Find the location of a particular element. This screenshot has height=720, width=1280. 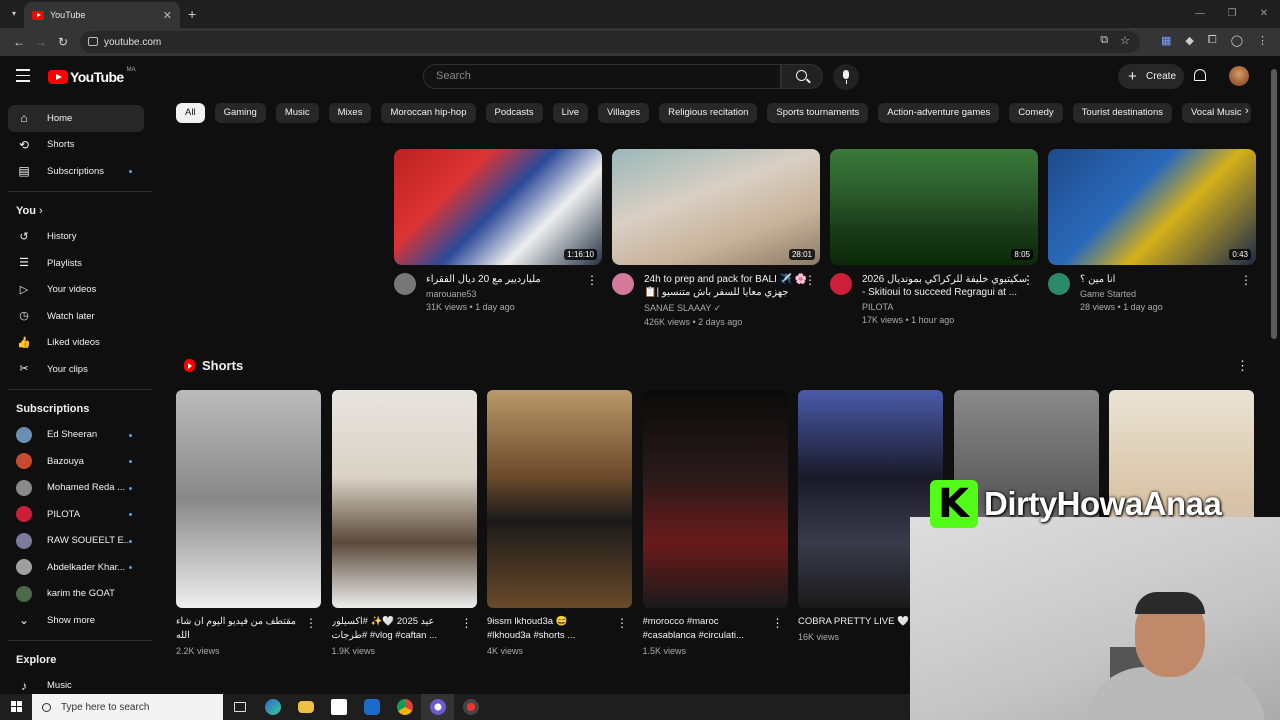

minimize-icon: — is located at coordinates (1200, 14).